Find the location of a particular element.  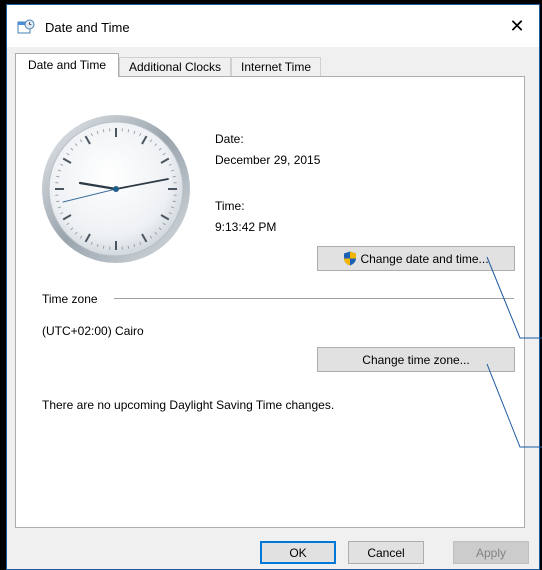

time-zone-value: (UTC+02:00) Cairo is located at coordinates (93, 331).